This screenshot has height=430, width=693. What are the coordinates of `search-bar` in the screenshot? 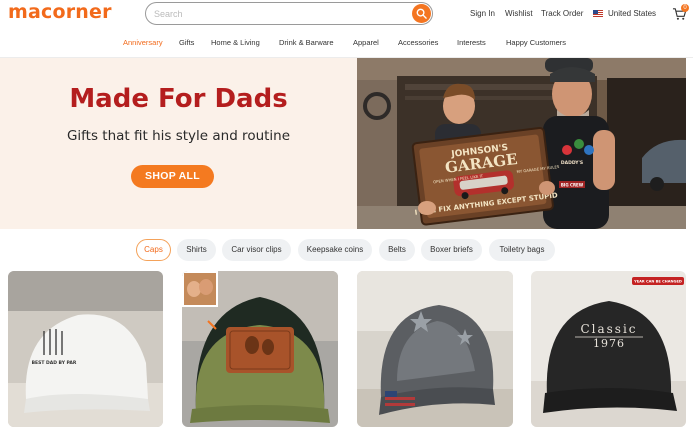 It's located at (289, 13).